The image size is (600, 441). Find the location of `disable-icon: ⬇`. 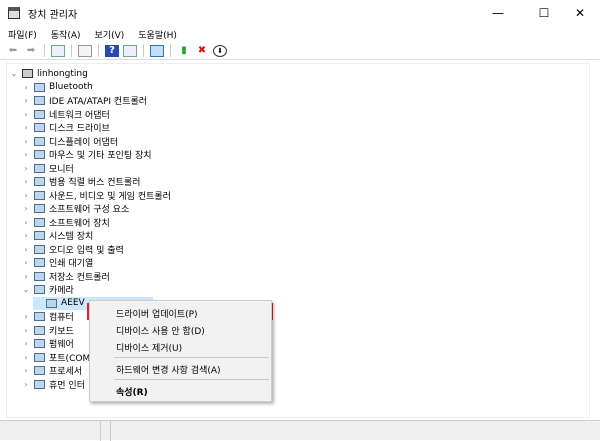

disable-icon: ⬇ is located at coordinates (220, 50).